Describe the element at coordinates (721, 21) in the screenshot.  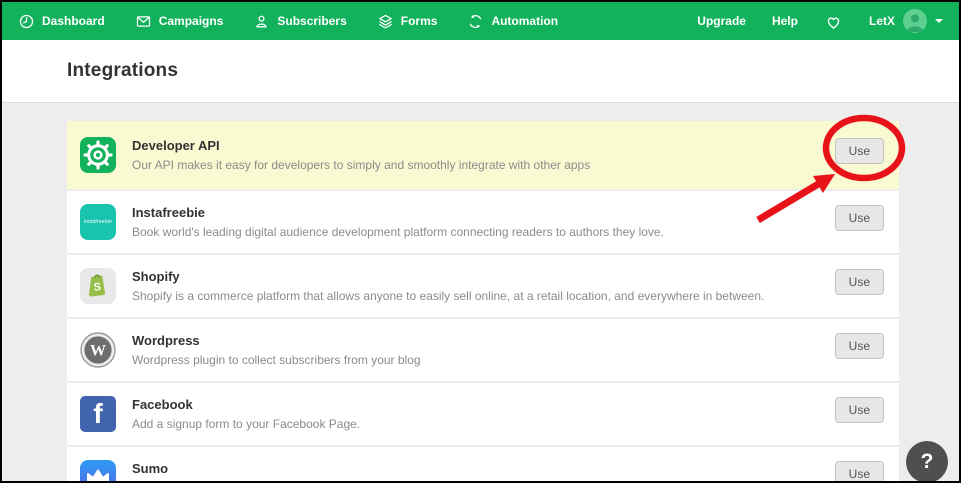
I see `upgrade-link: Upgrade` at that location.